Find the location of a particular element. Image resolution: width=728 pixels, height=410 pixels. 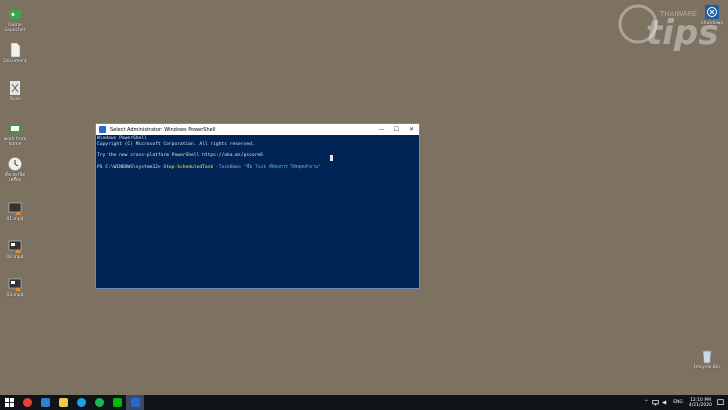

desktop-icon-label: ตั้งเวลาปิดเครื่อง is located at coordinates (15, 178).